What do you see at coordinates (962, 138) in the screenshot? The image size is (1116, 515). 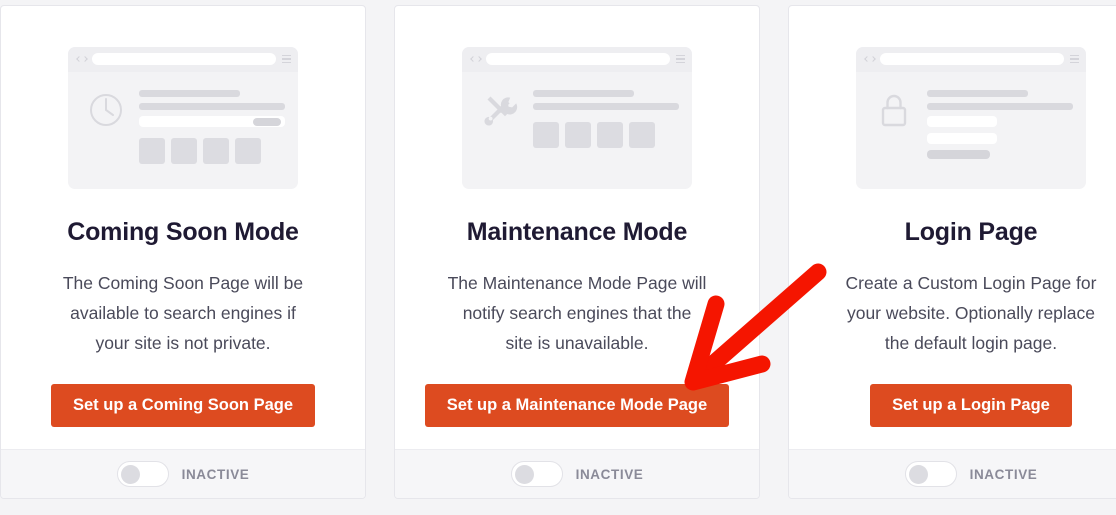 I see `preview-password-field` at bounding box center [962, 138].